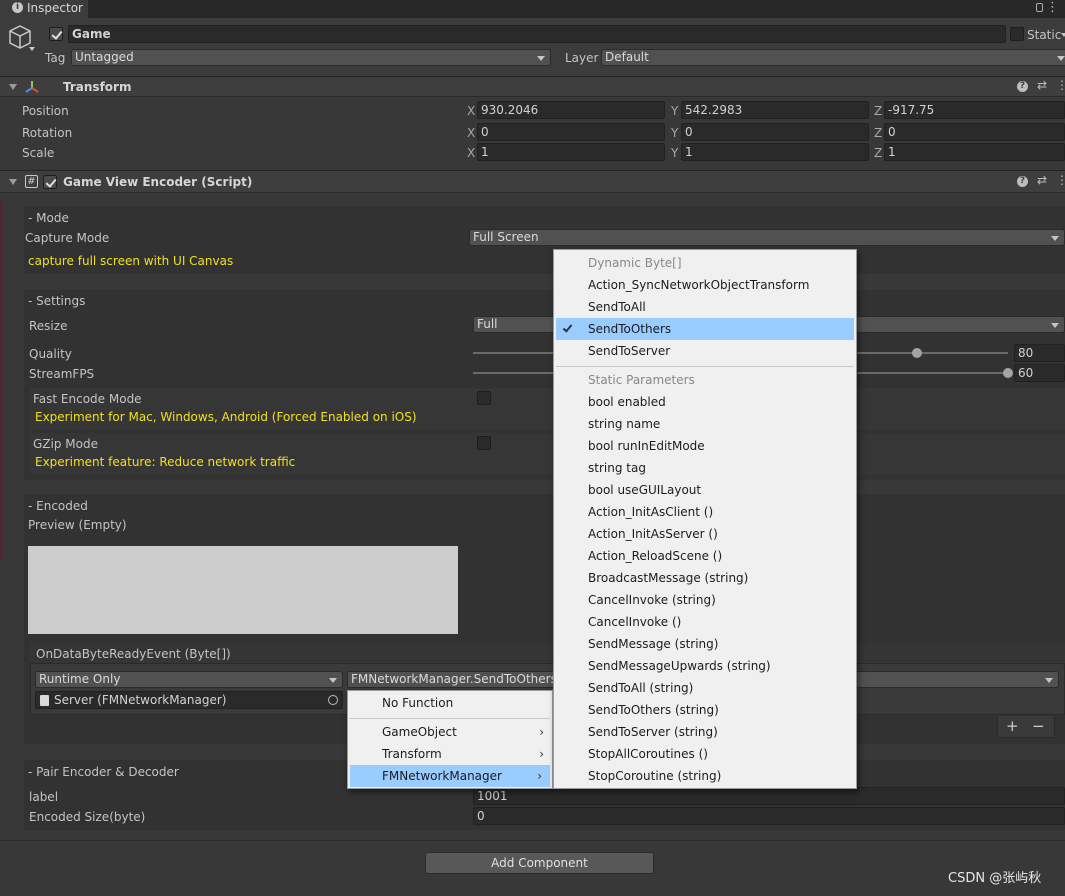 The height and width of the screenshot is (896, 1065). What do you see at coordinates (1039, 373) in the screenshot?
I see `streamfps-field: 60` at bounding box center [1039, 373].